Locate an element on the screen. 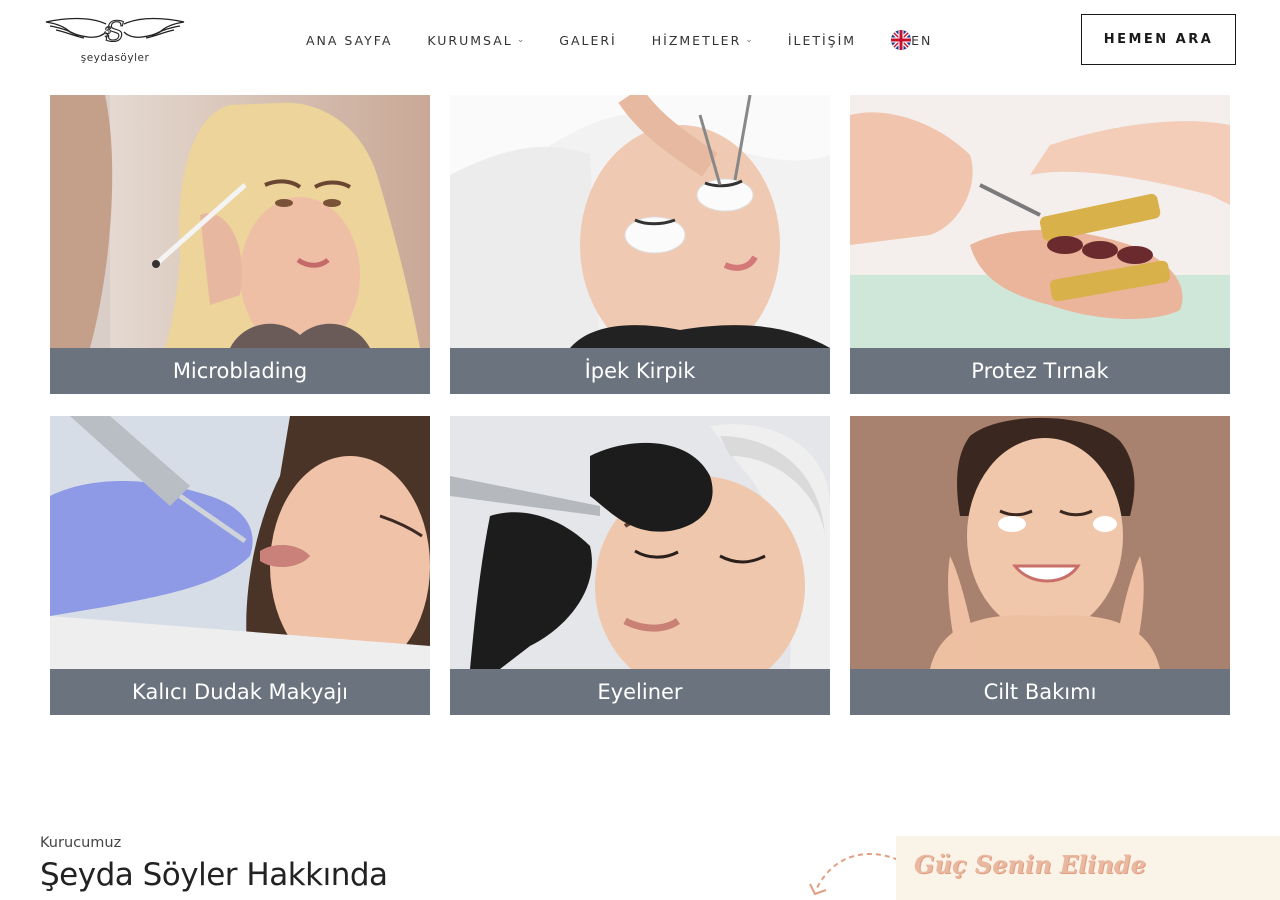 Image resolution: width=1280 pixels, height=900 pixels. nav-item-label: ANA SAYFA is located at coordinates (349, 40).